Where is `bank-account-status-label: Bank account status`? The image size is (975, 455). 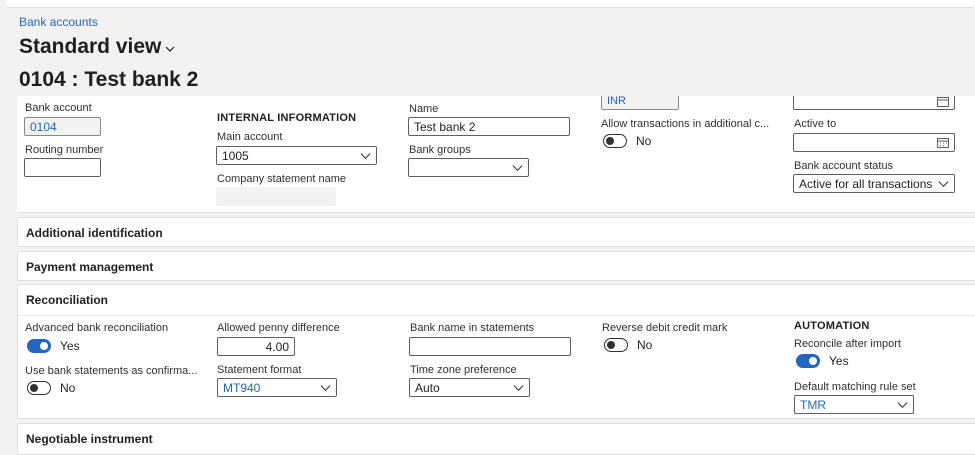 bank-account-status-label: Bank account status is located at coordinates (844, 166).